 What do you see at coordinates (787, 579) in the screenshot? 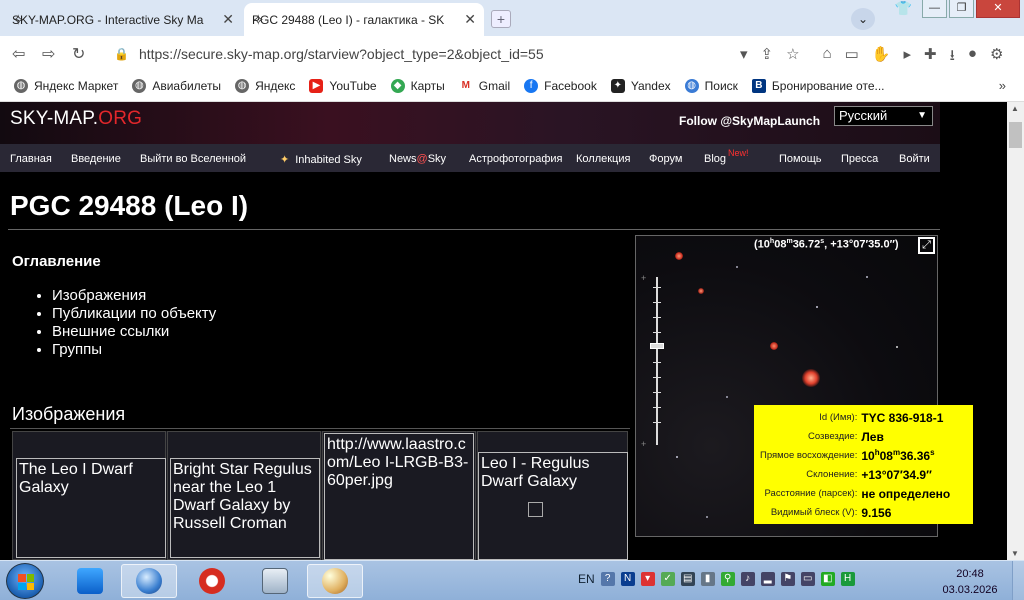
I see `flag-icon: ⚑` at bounding box center [787, 579].